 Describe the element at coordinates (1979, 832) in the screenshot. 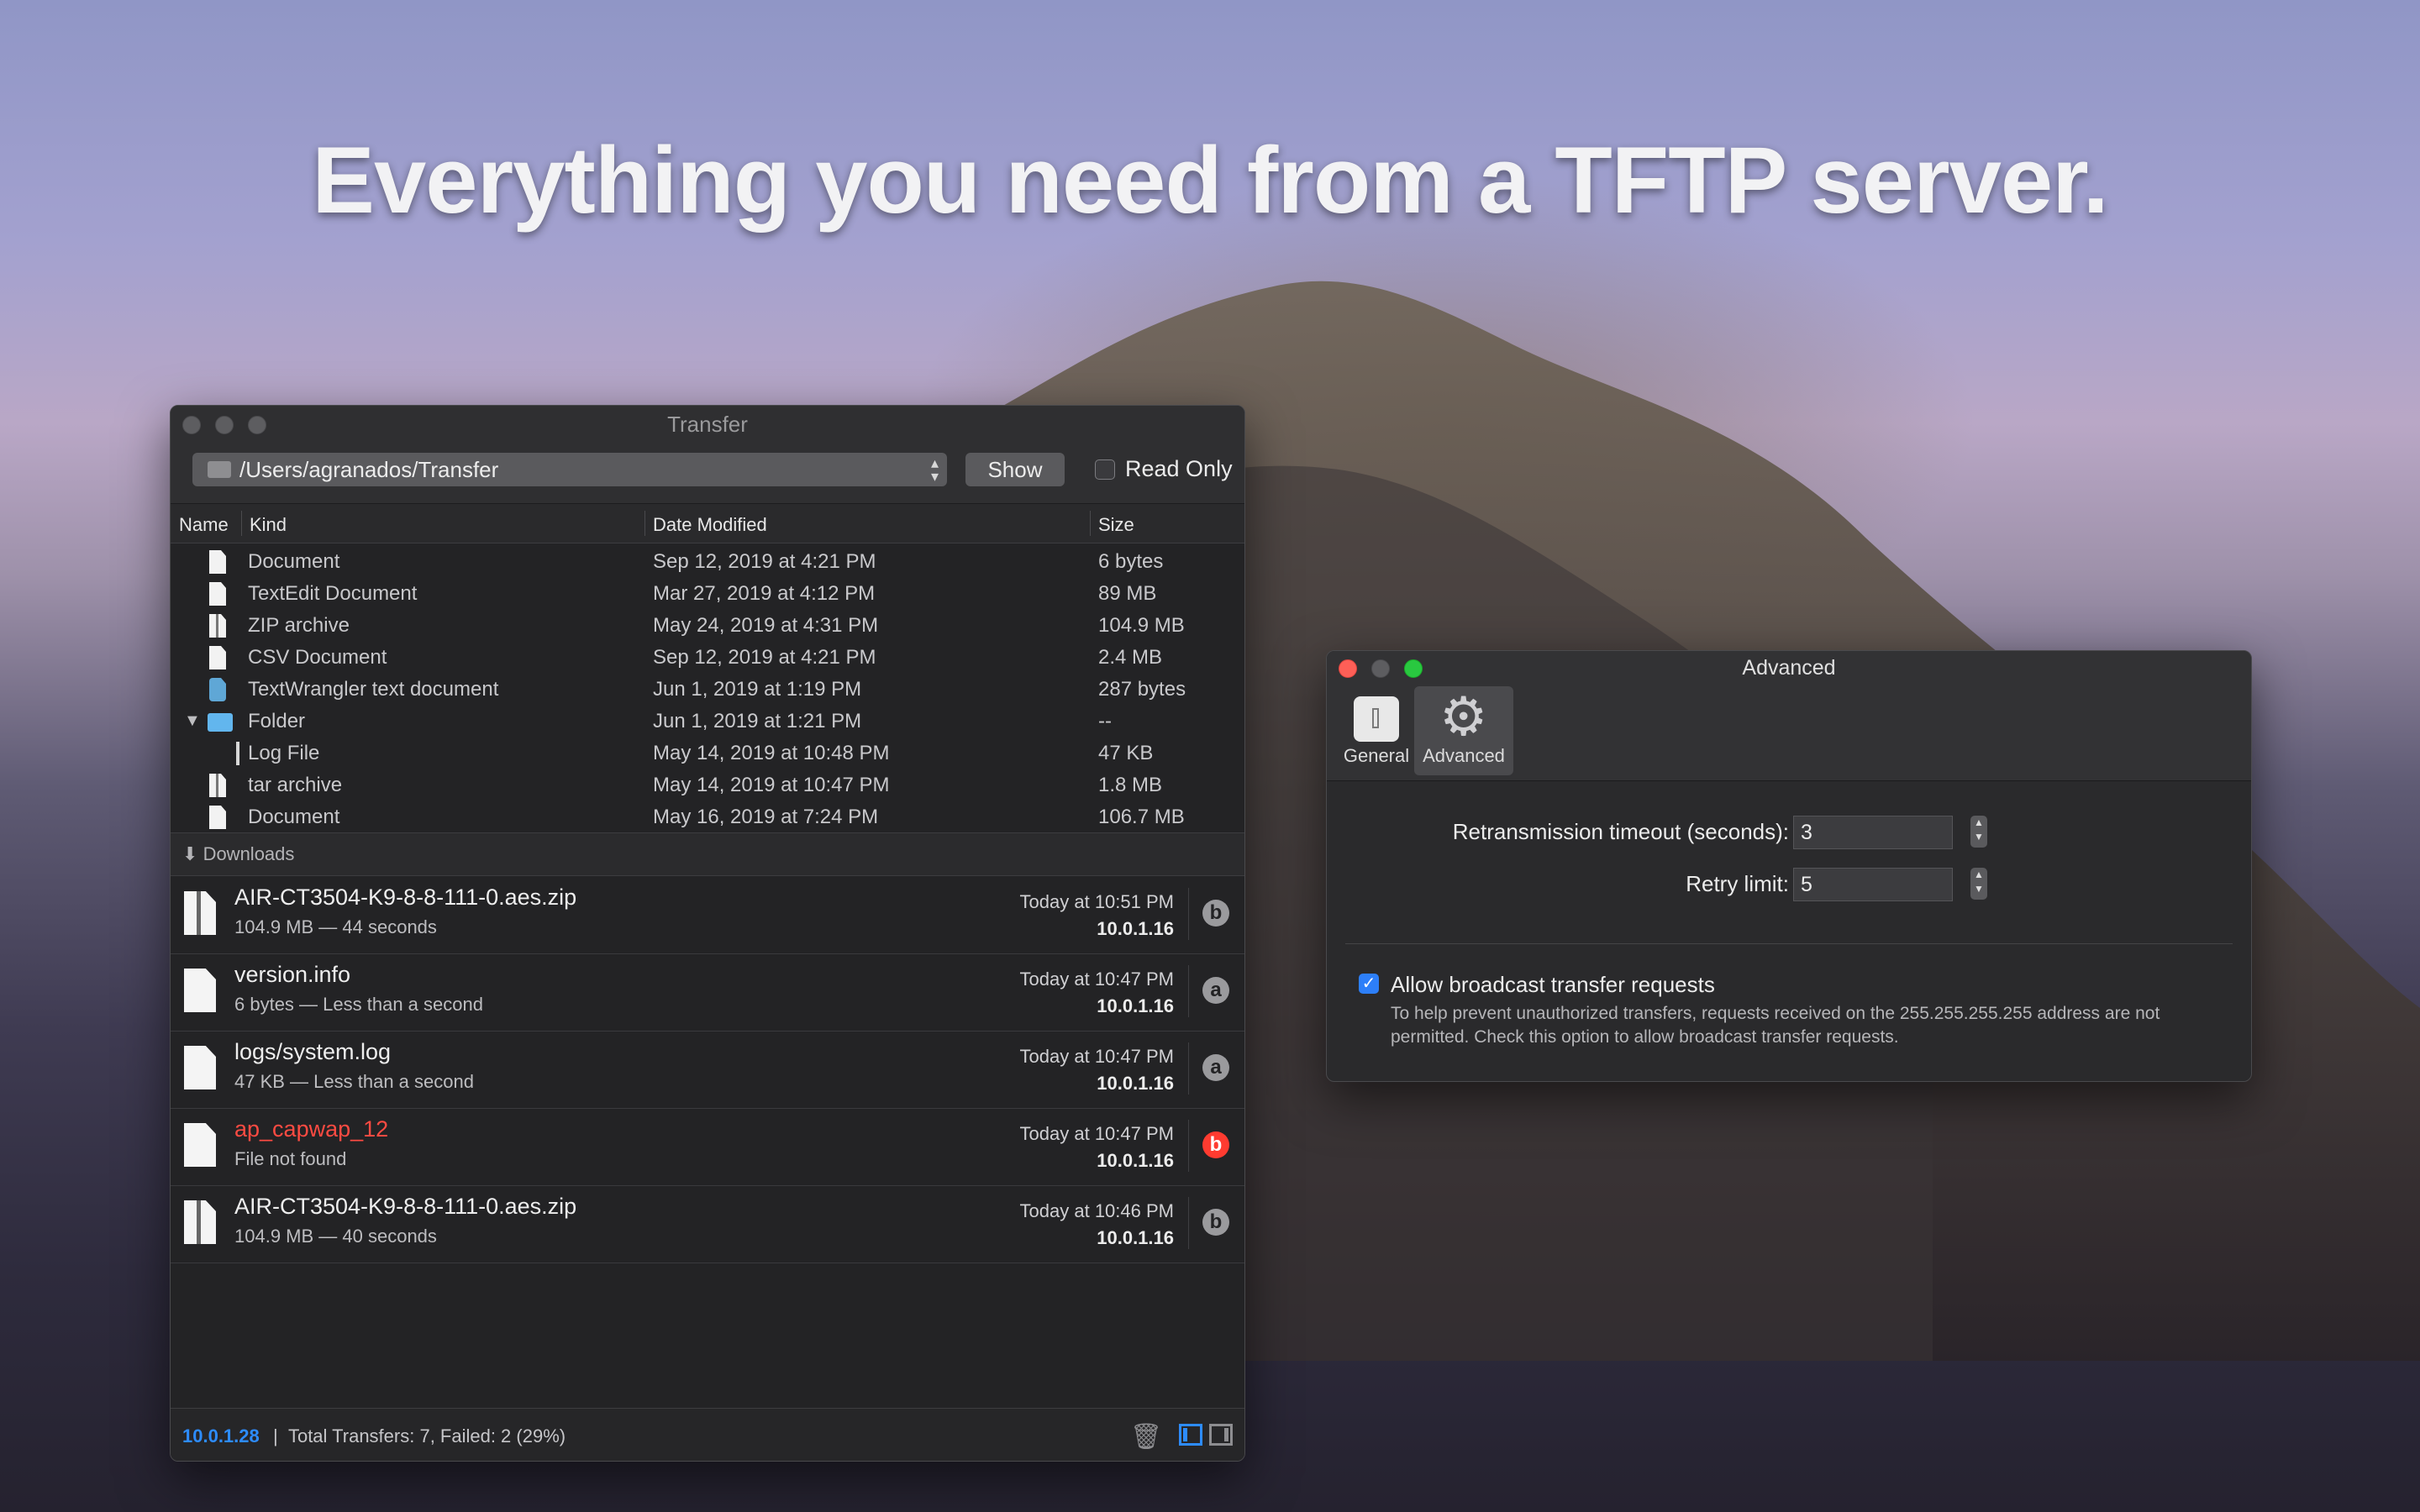

I see `retransmission-timeout-stepper: ▲ ▼` at that location.